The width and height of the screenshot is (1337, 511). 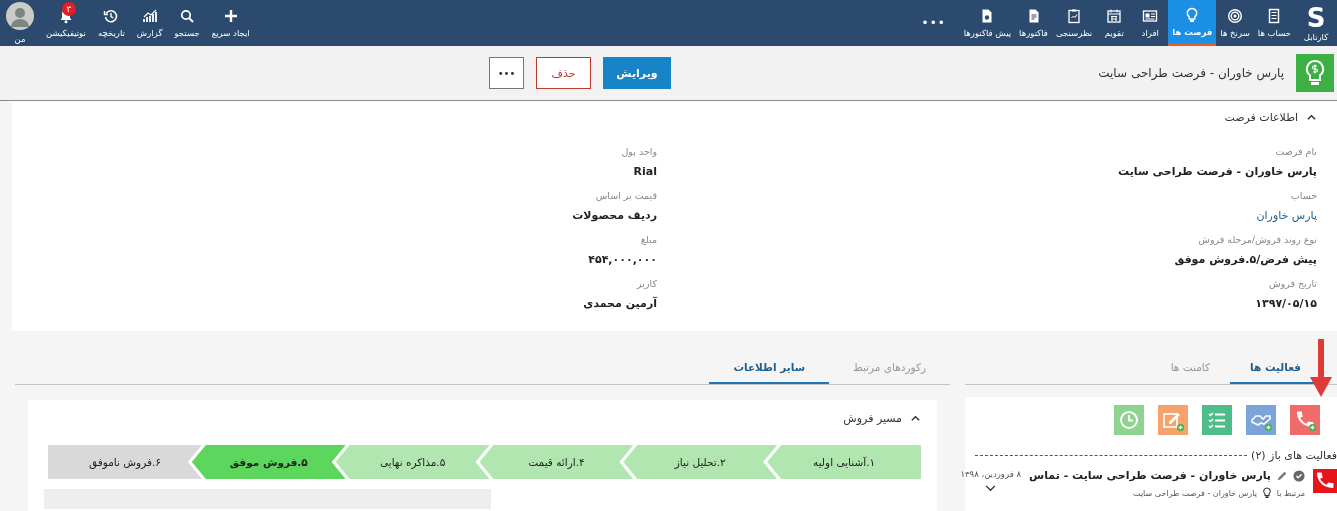 I want to click on field-label: نام فرصت, so click(x=1296, y=151).